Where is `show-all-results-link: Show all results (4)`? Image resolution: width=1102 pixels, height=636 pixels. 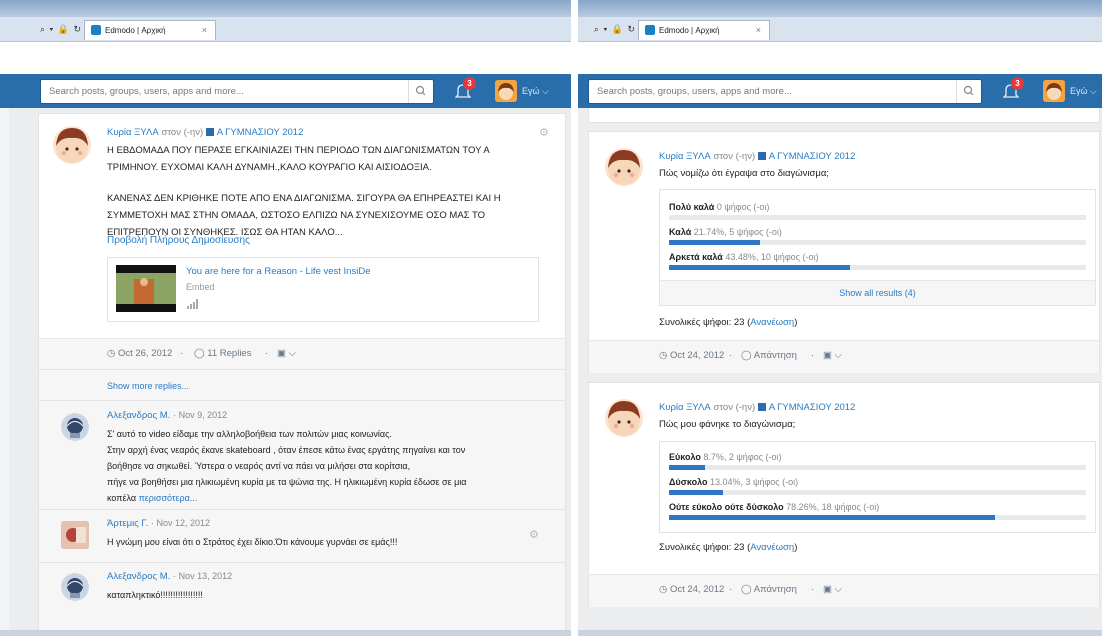 show-all-results-link: Show all results (4) is located at coordinates (877, 292).